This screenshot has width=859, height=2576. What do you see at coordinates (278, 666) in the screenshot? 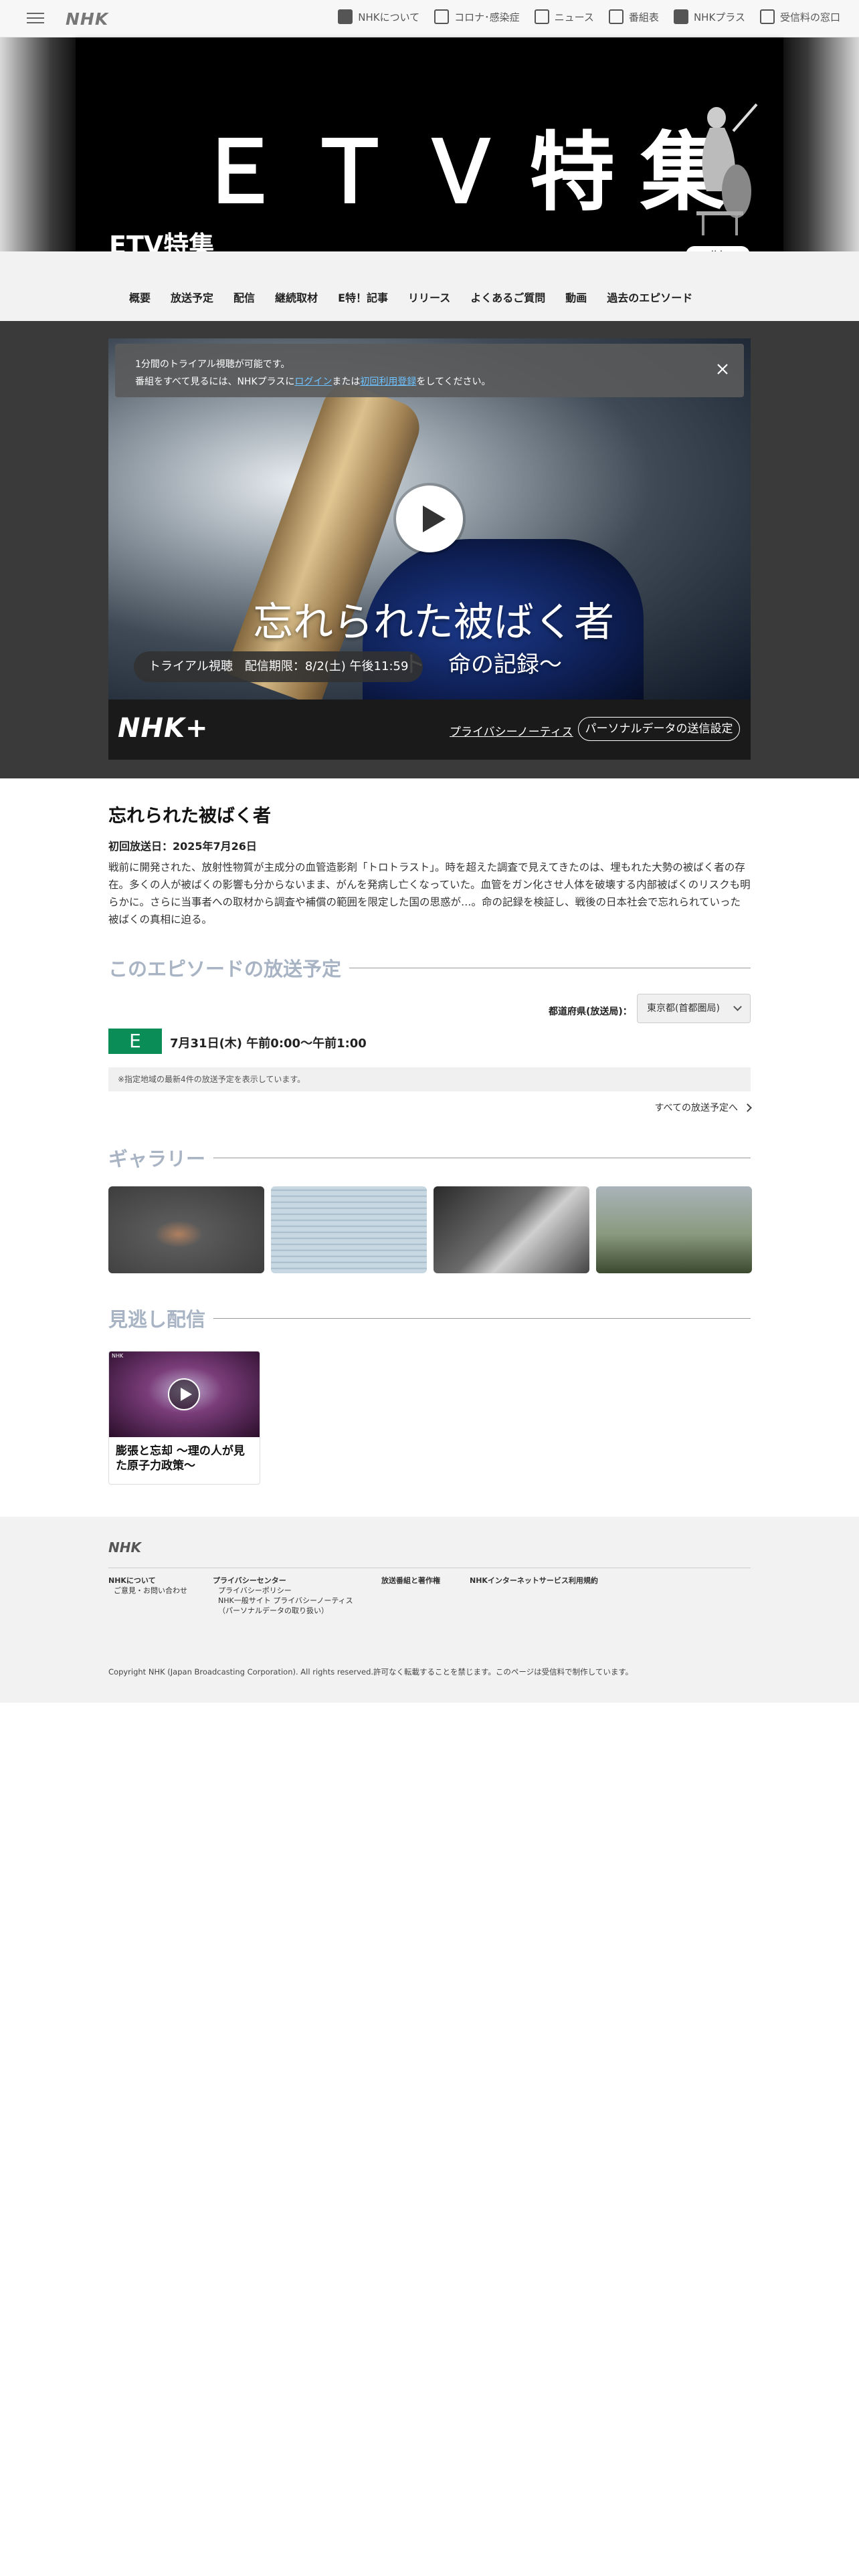
I see `trial-expiry-label: トライアル視聴 配信期限：8/2(土) 午後11:59` at bounding box center [278, 666].